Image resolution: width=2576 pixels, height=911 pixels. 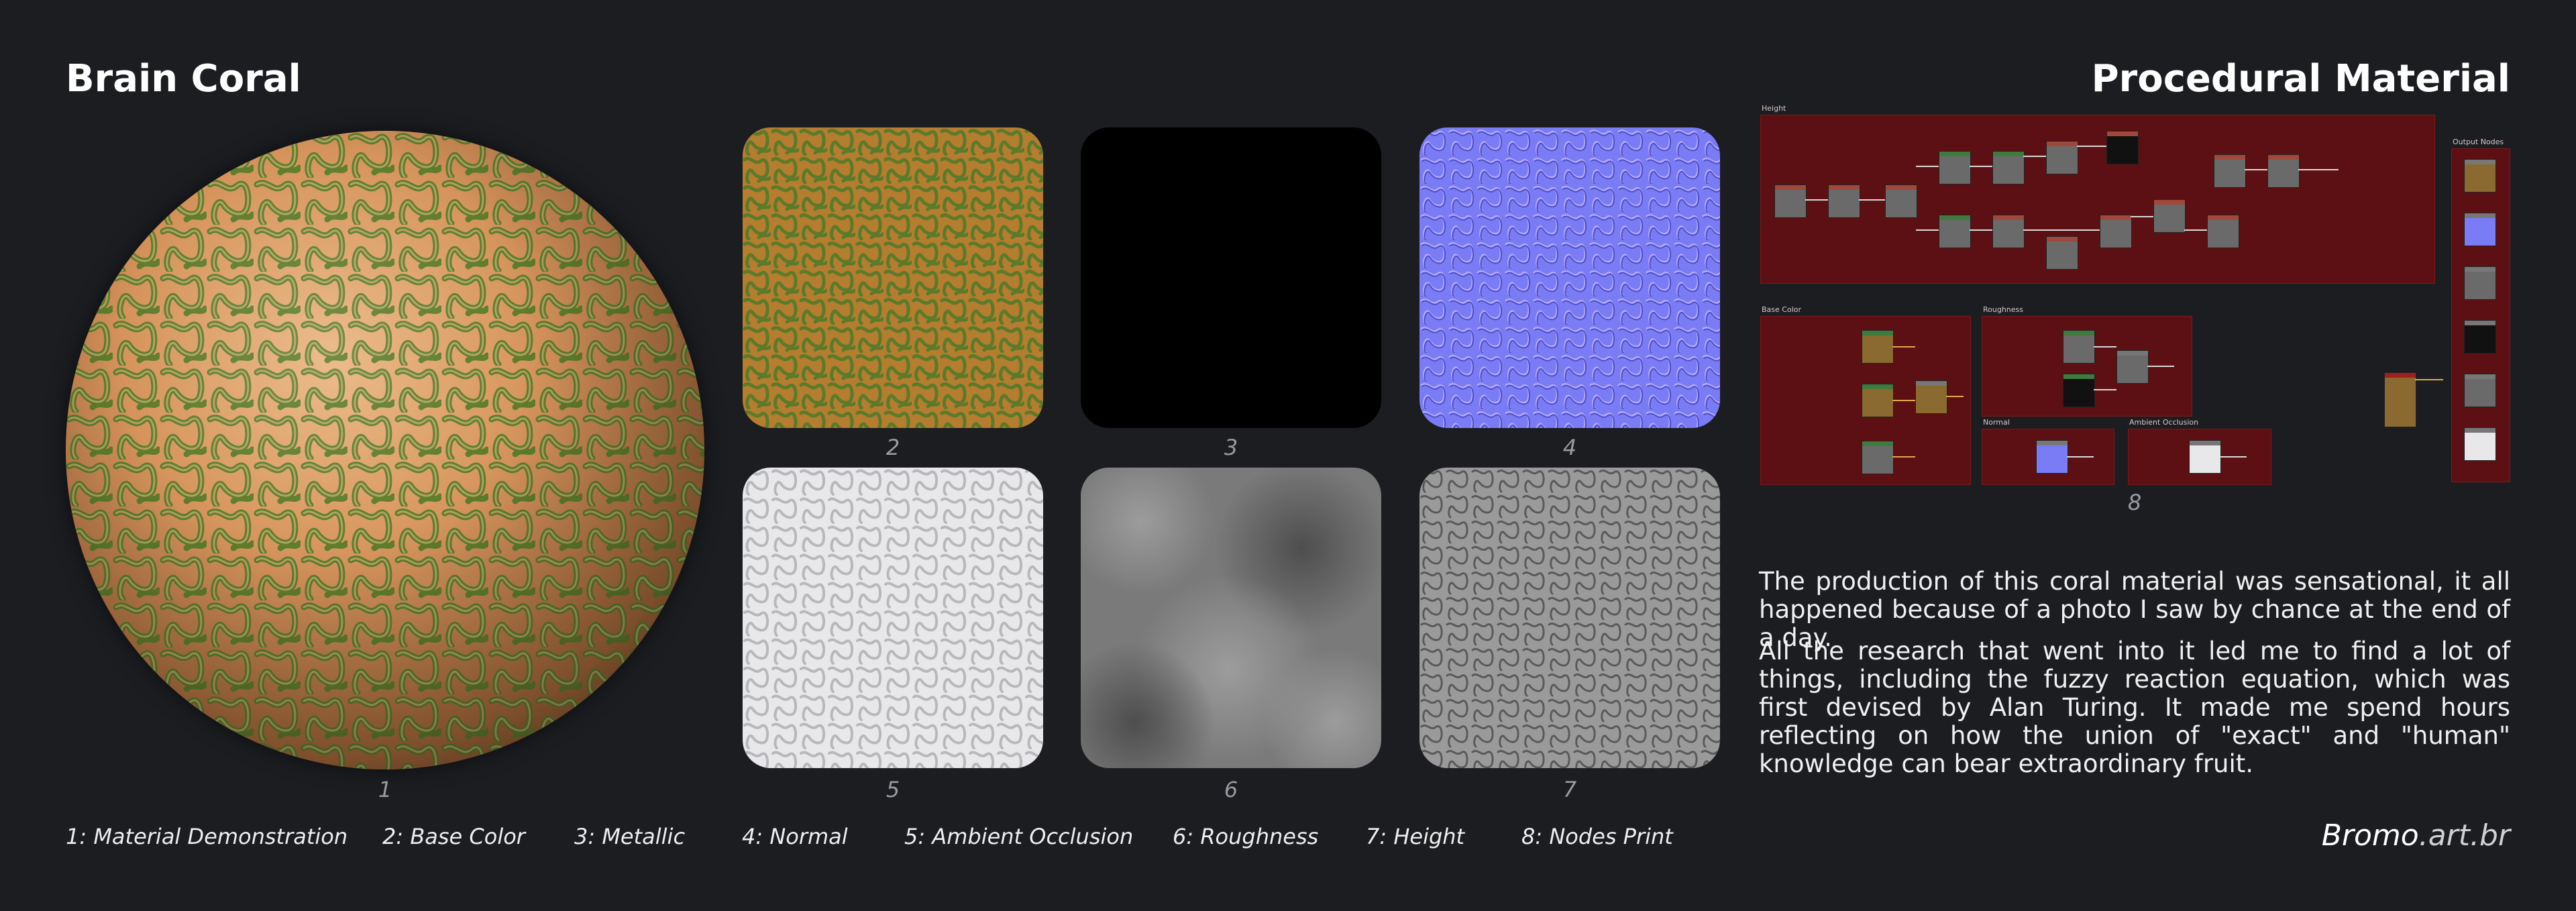 I want to click on brand-main: Bromo, so click(x=2370, y=835).